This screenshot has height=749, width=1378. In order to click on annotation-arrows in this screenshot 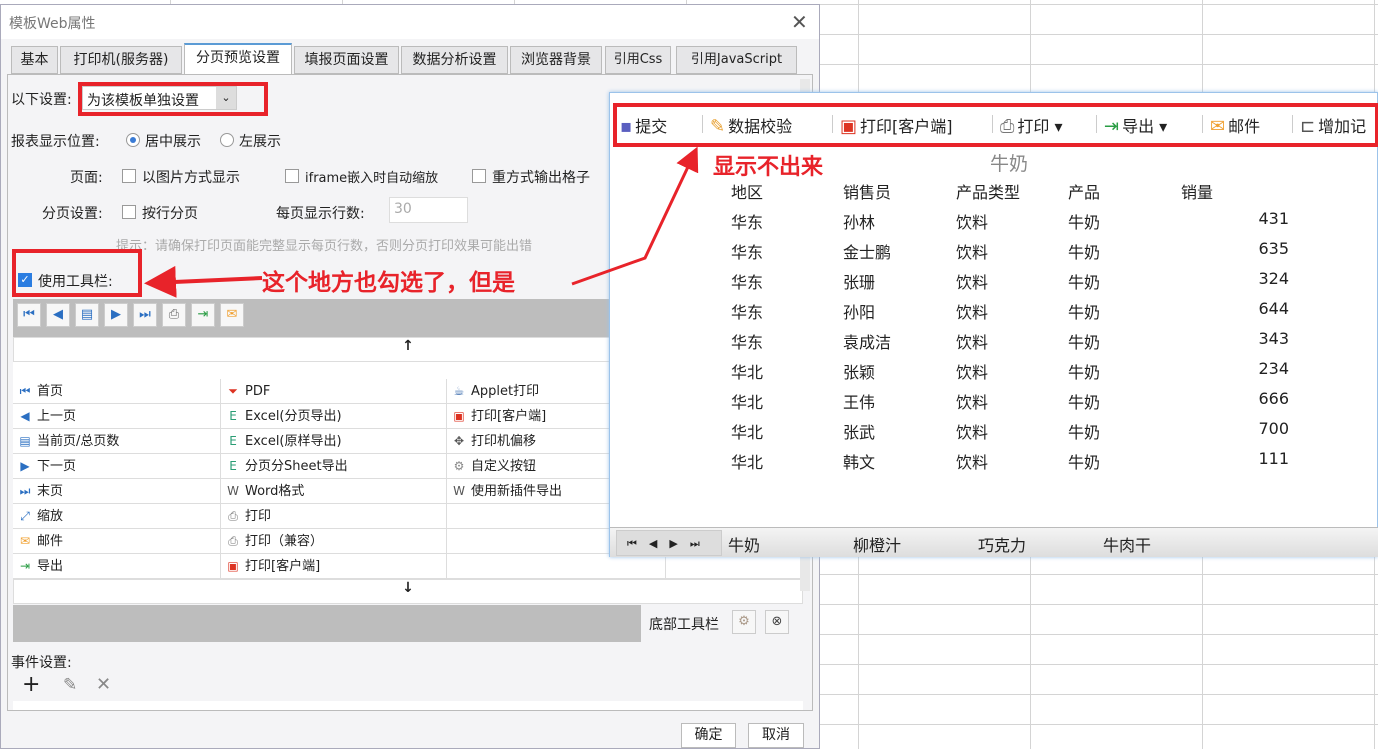, I will do `click(421, 222)`.